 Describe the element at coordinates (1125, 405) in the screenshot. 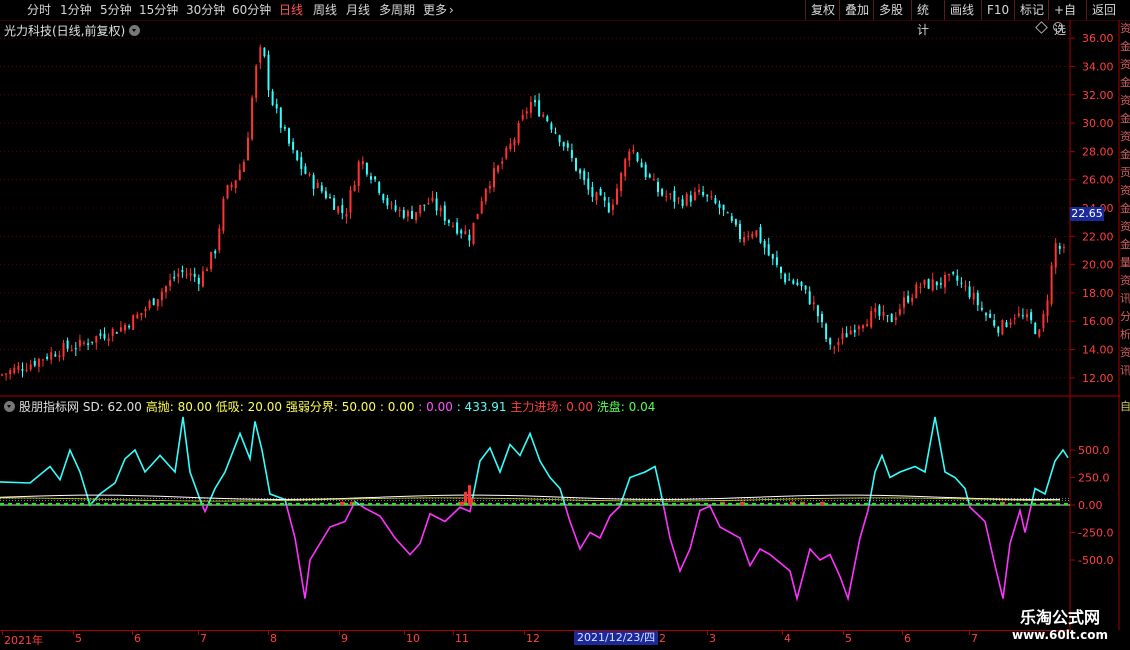

I see `right-side-panel-bottom: 自` at that location.